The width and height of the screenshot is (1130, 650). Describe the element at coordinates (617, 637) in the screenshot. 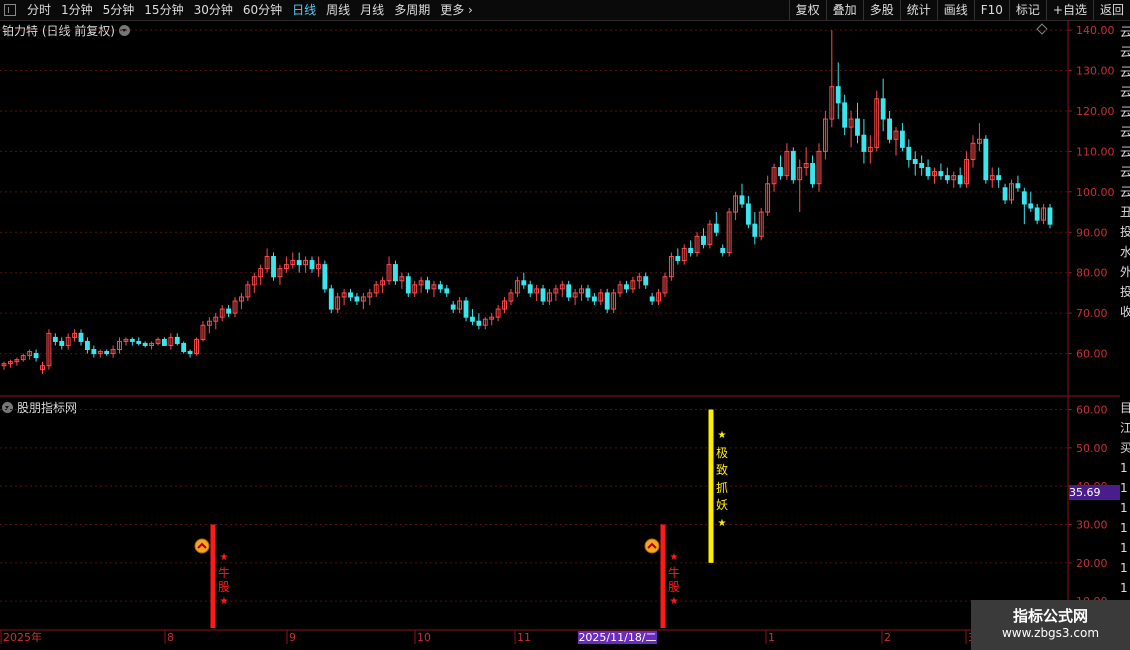

I see `crosshair-date: 2025/11/18/二` at that location.